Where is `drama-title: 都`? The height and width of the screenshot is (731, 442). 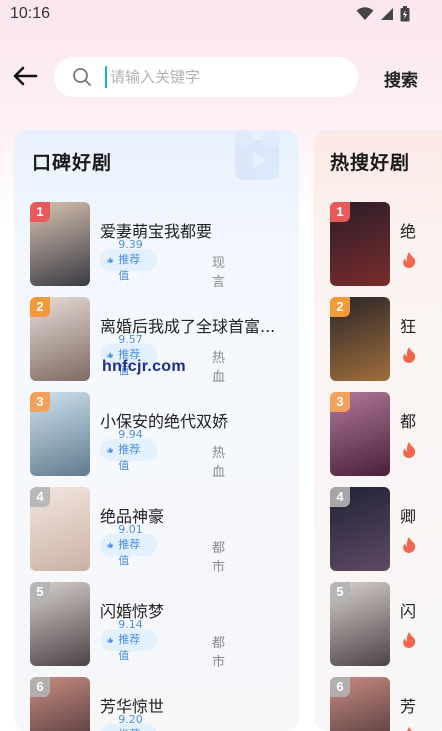
drama-title: 都 is located at coordinates (408, 420).